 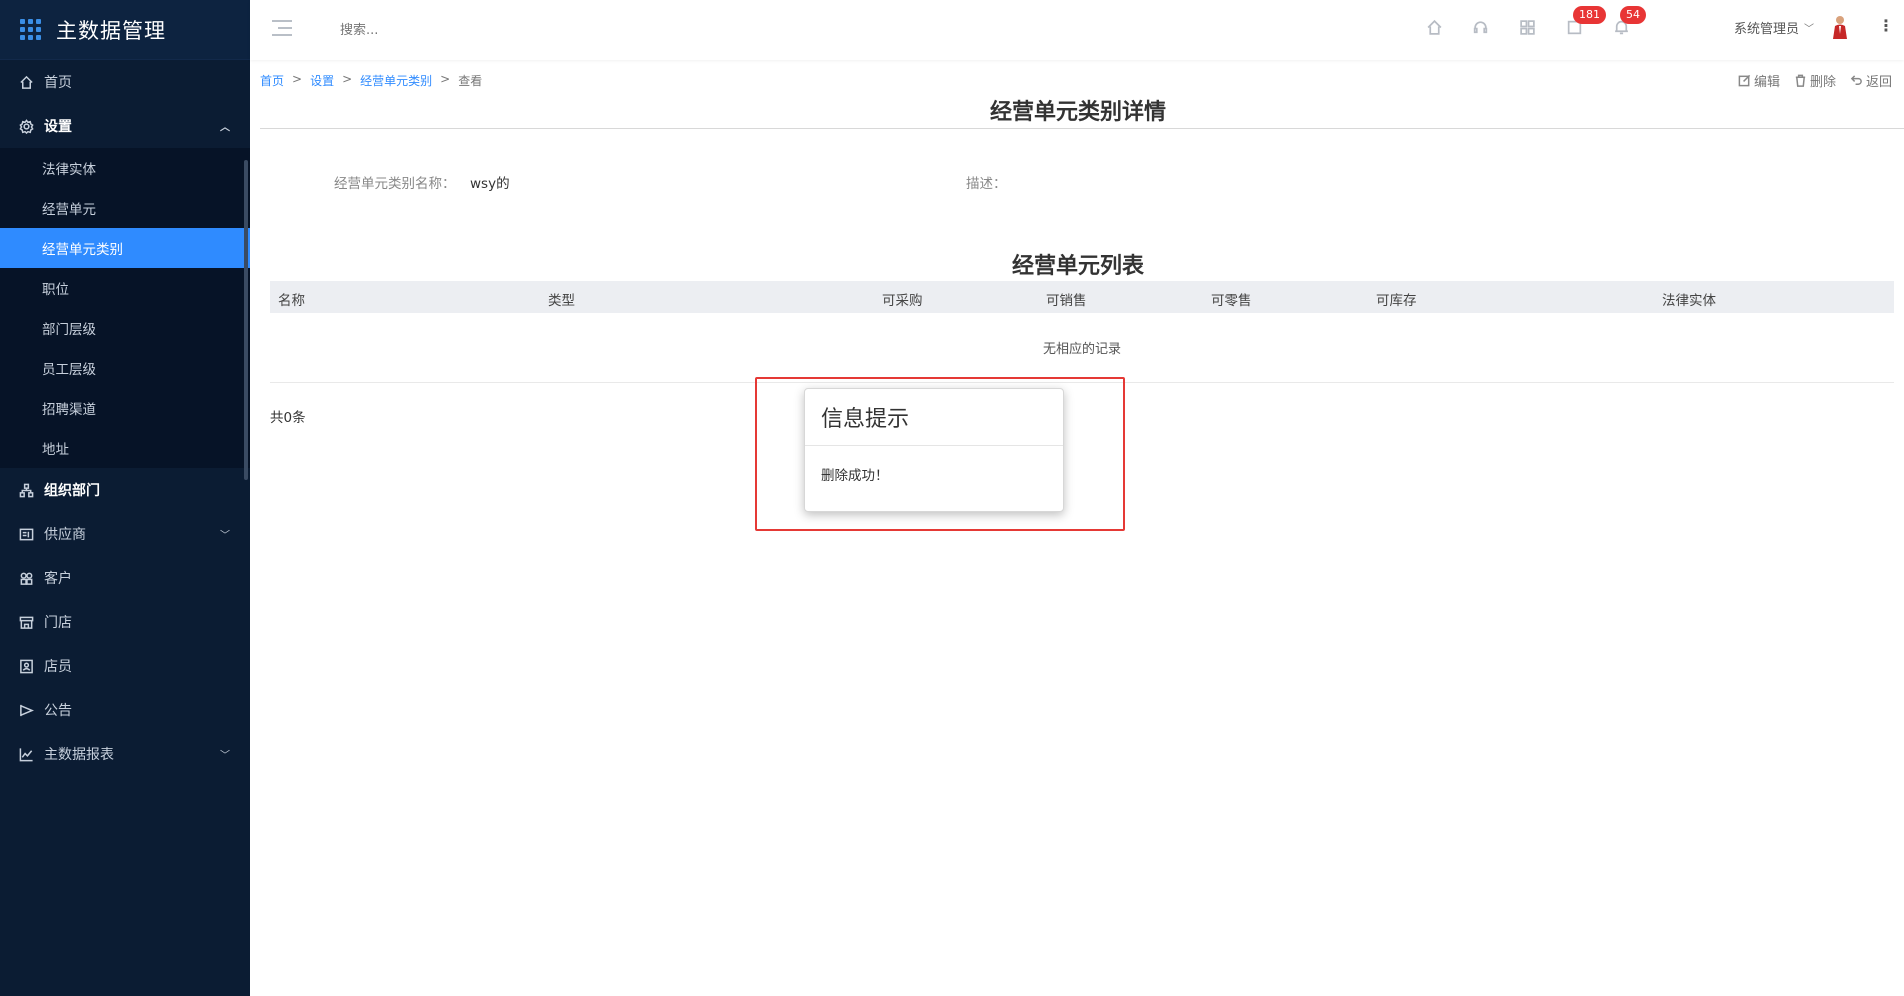 What do you see at coordinates (1886, 25) in the screenshot?
I see `more-vertical-icon: ⋮` at bounding box center [1886, 25].